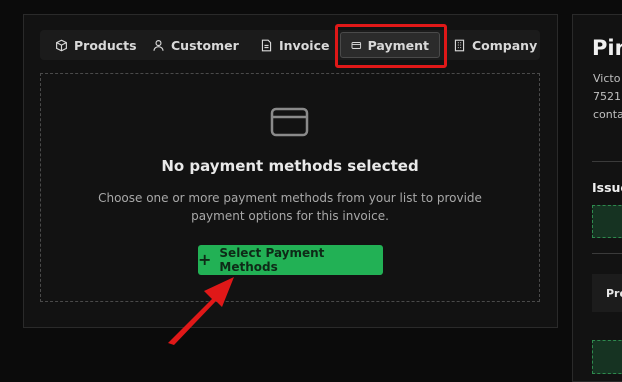  Describe the element at coordinates (505, 45) in the screenshot. I see `tab-label: Company` at that location.